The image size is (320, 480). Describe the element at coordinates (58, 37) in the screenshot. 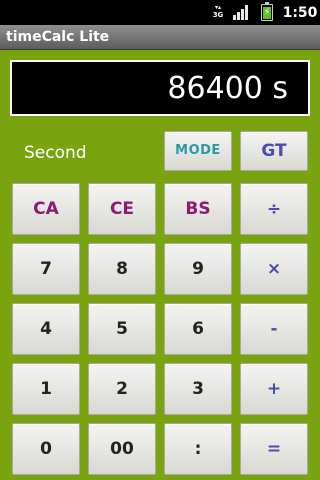

I see `app-title: timeCalc Lite` at that location.